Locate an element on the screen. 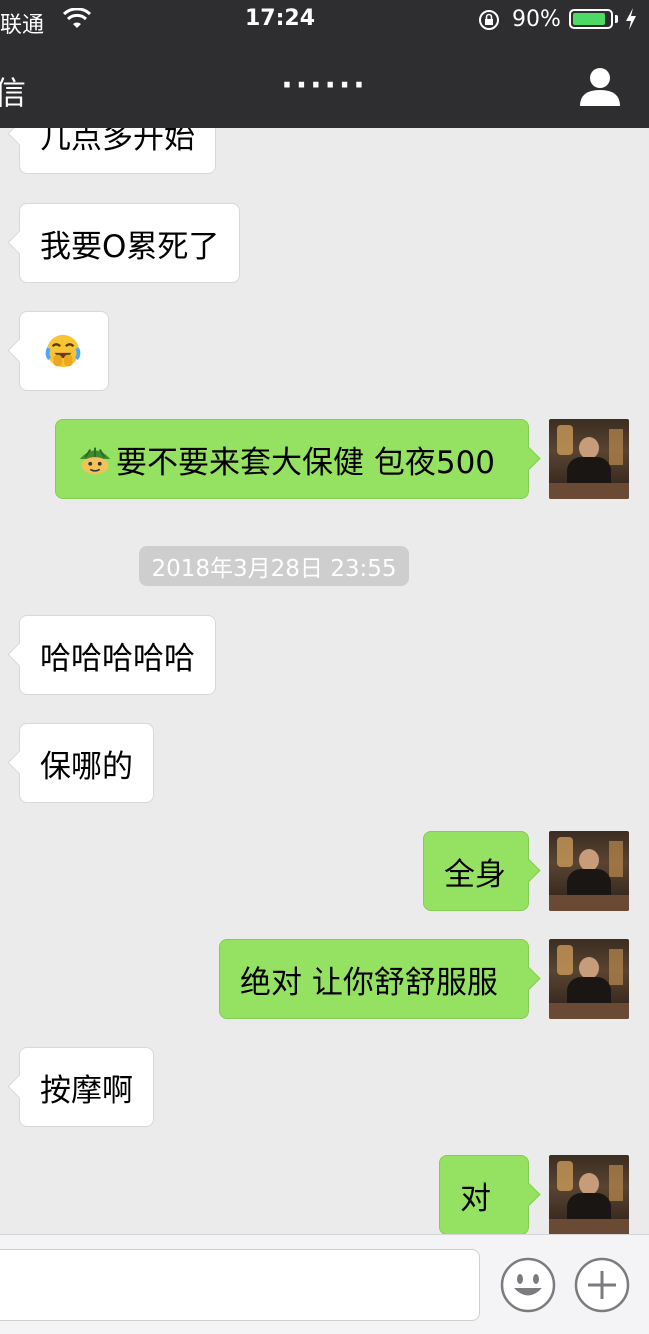  message-bubble-sent: 绝对 让你舒舒服服 is located at coordinates (374, 979).